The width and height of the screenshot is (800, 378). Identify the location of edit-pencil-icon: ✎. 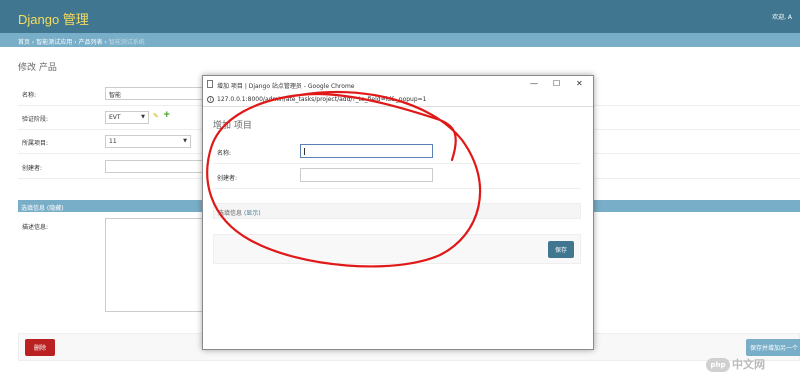
(156, 116).